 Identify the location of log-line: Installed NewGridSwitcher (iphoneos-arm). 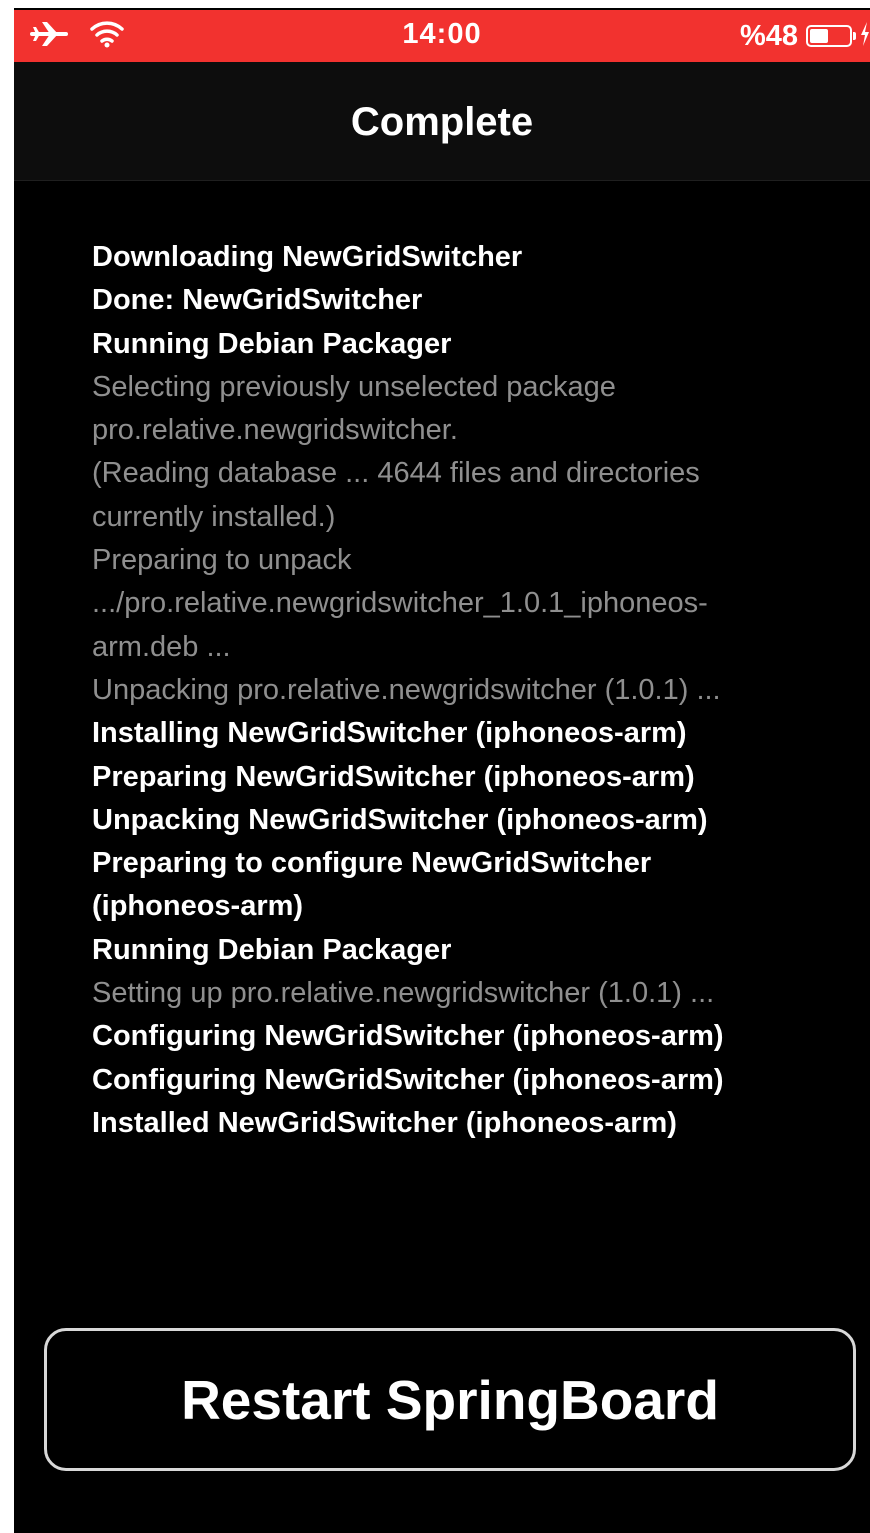
(384, 1122).